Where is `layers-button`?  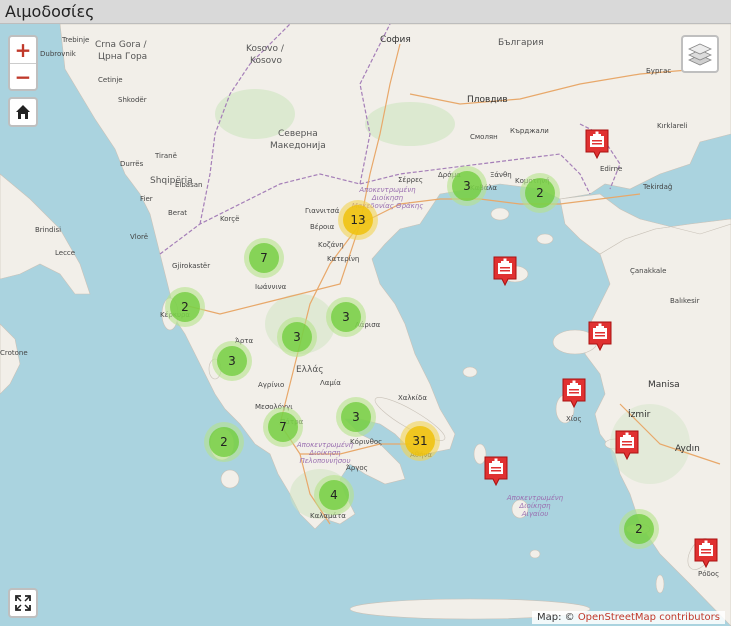
layers-button is located at coordinates (700, 54).